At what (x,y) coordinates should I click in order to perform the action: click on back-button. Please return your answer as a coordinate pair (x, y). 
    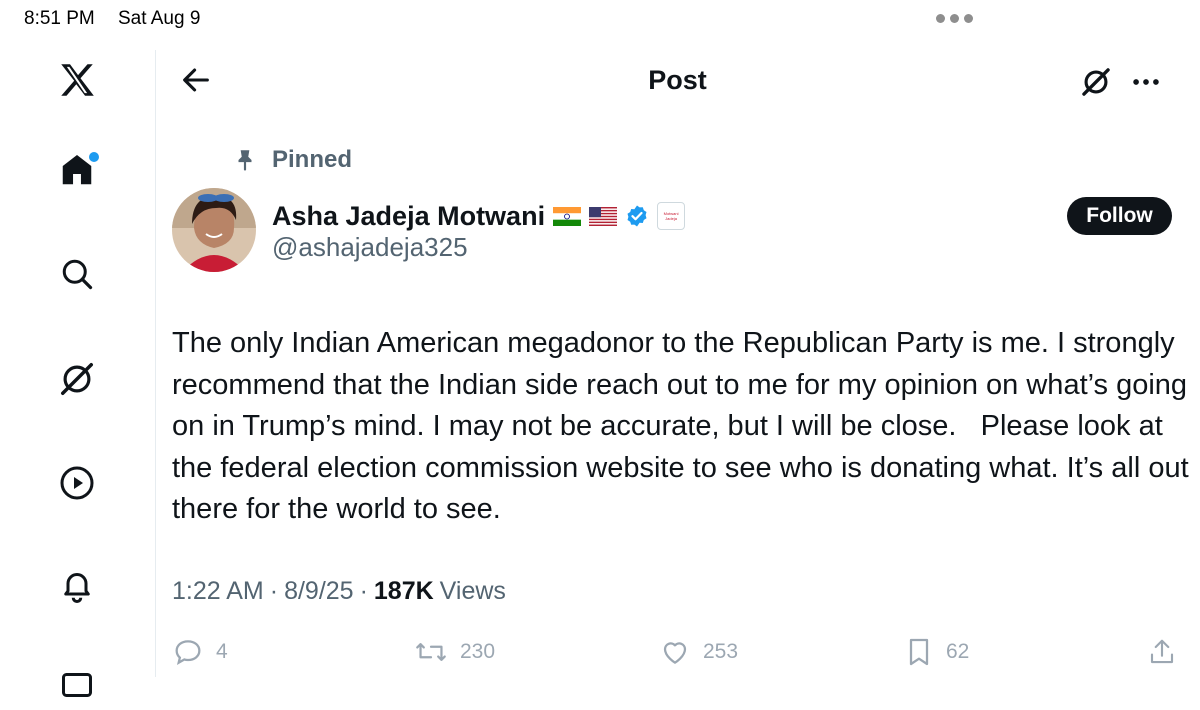
    Looking at the image, I should click on (196, 80).